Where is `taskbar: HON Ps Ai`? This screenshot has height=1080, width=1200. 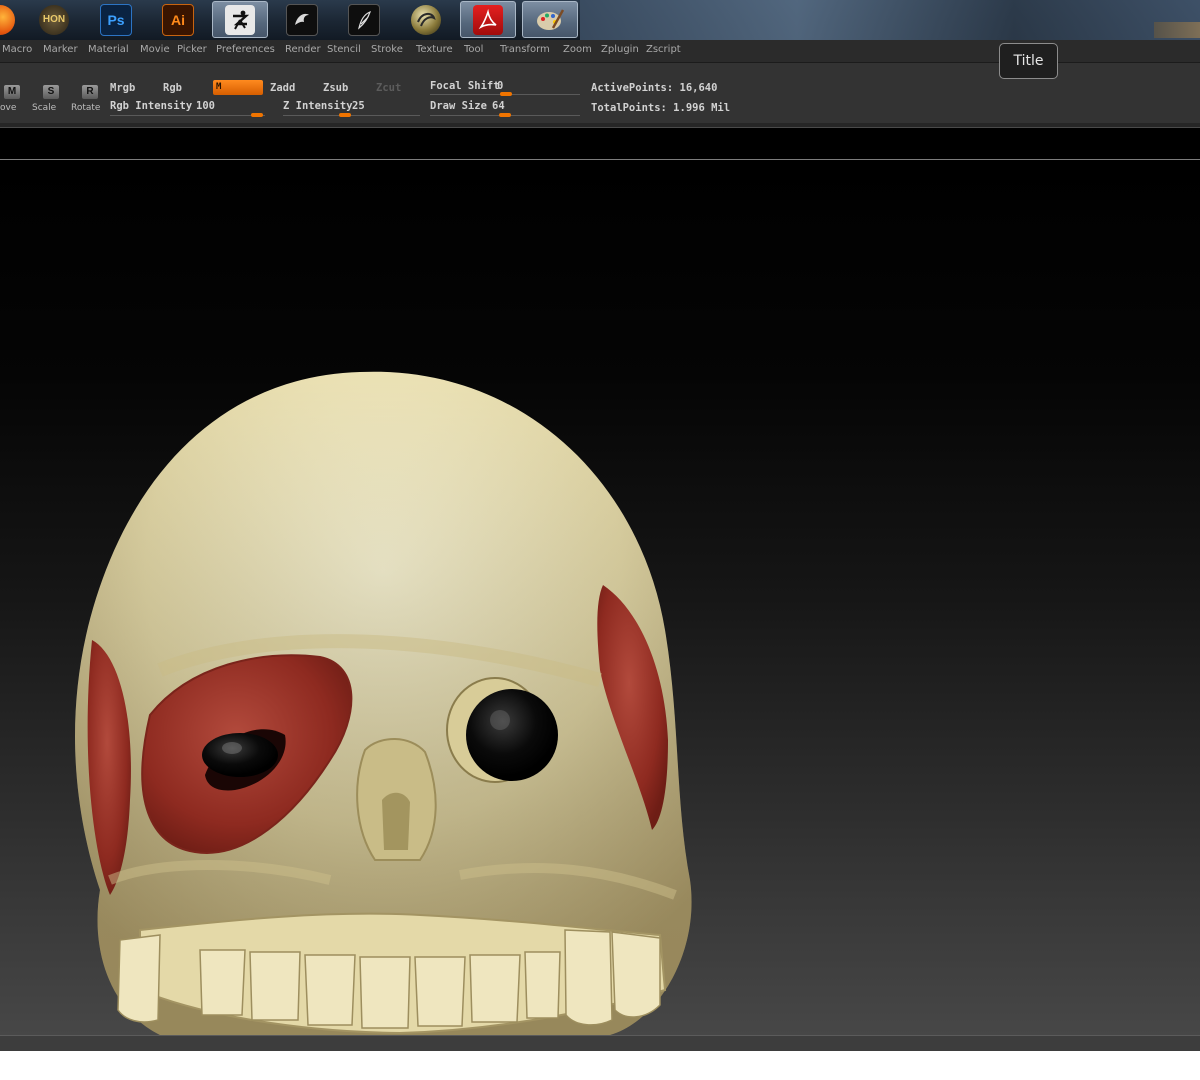
taskbar: HON Ps Ai is located at coordinates (600, 20).